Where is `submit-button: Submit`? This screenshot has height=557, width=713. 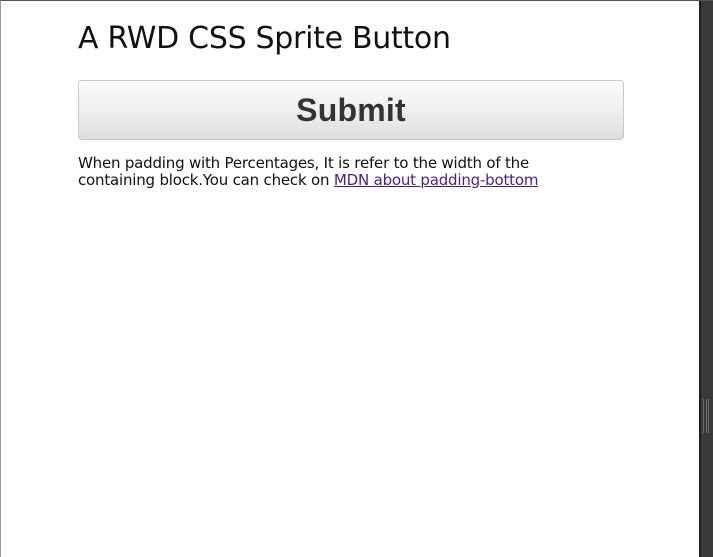 submit-button: Submit is located at coordinates (351, 110).